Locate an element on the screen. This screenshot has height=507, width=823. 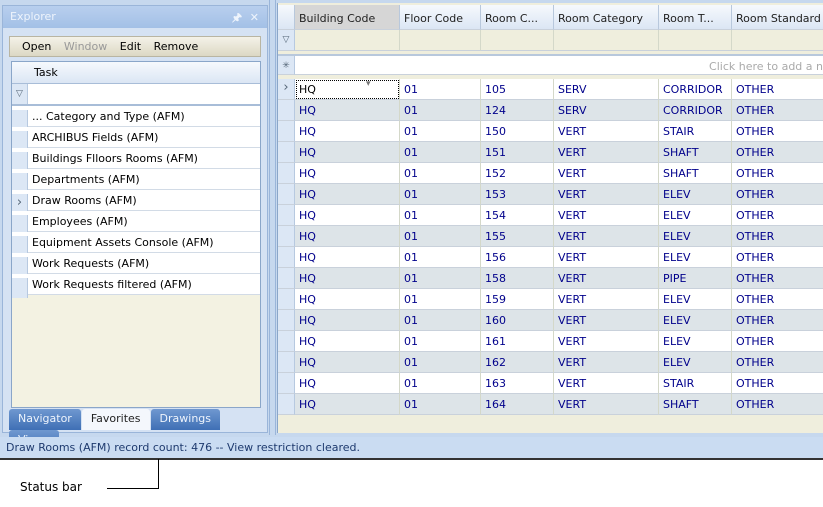
table-cell: 155 is located at coordinates (517, 236).